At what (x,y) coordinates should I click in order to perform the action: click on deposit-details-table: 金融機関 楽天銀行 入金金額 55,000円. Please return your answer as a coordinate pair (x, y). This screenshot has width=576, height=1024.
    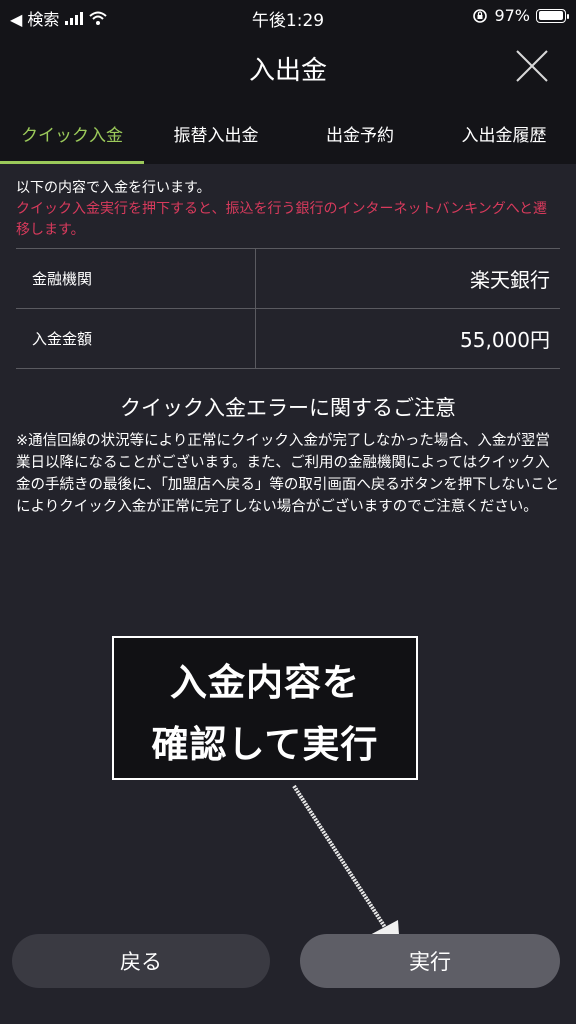
    Looking at the image, I should click on (288, 308).